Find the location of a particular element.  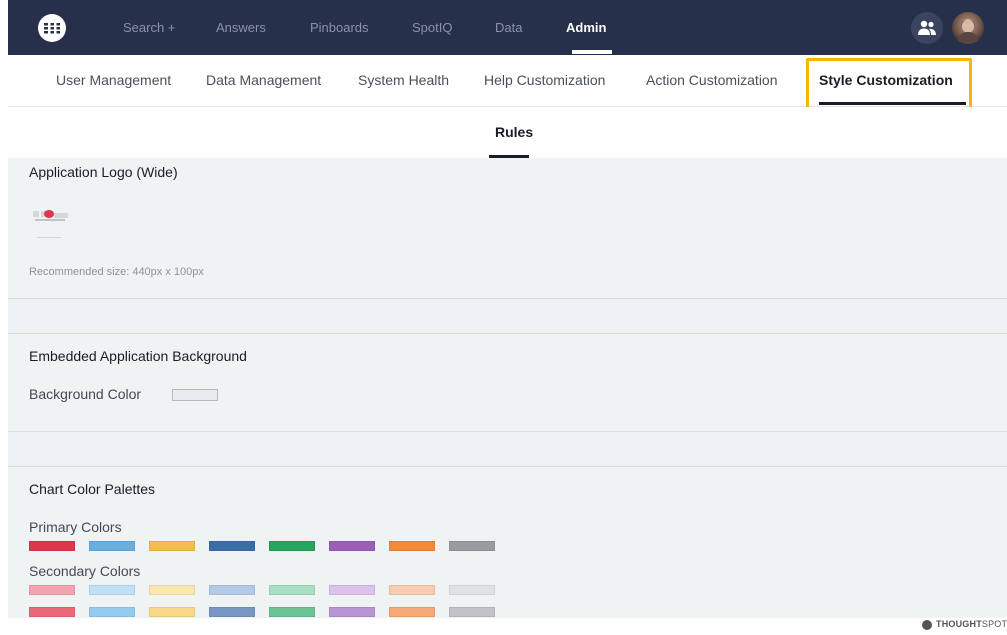

secondary-colors-label: Secondary Colors is located at coordinates (85, 571).